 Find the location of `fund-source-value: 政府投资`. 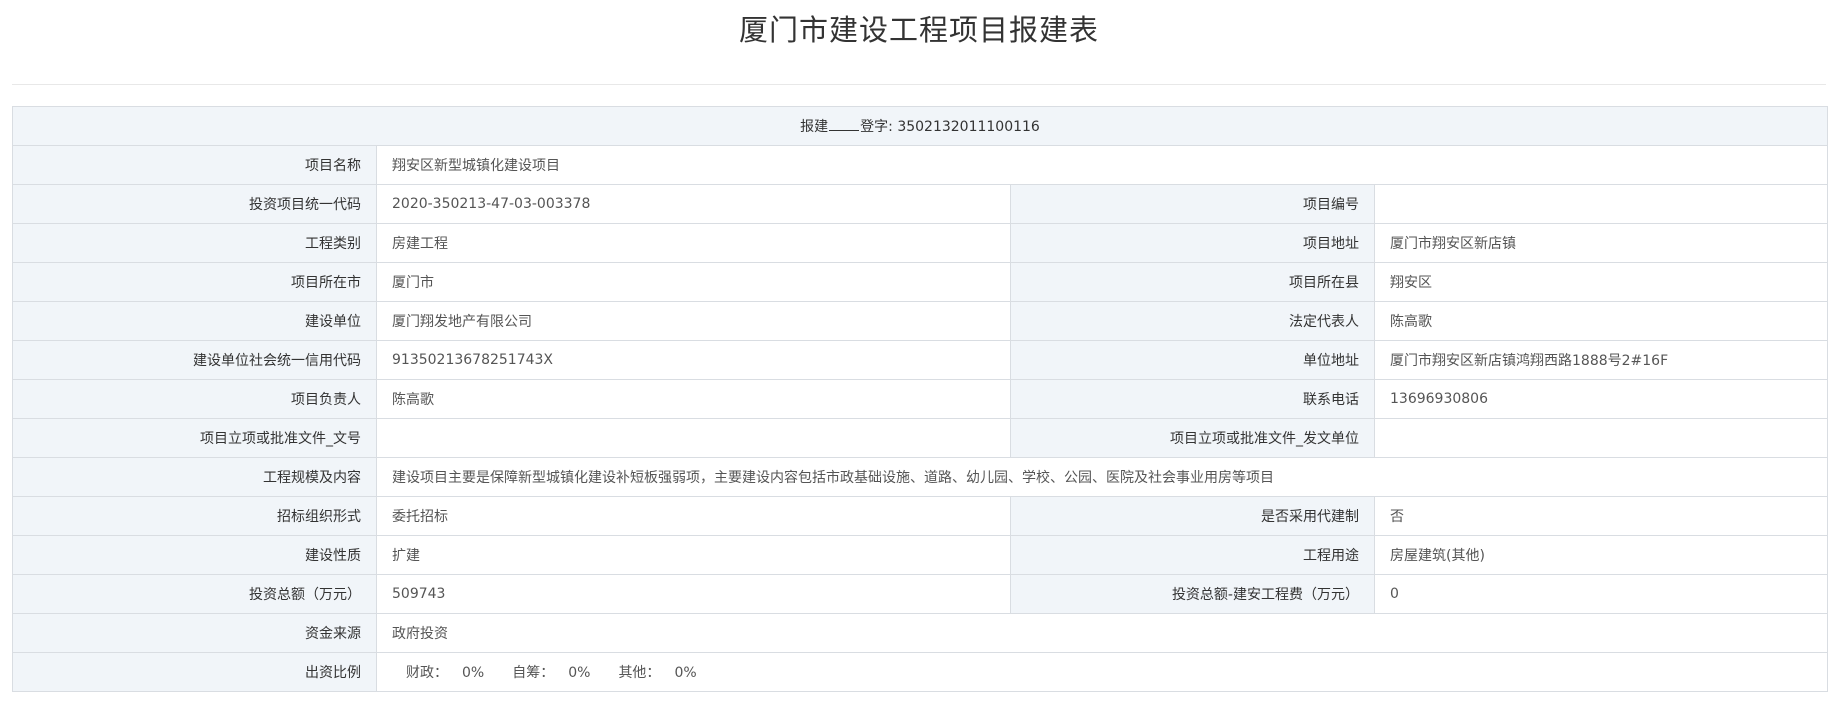

fund-source-value: 政府投资 is located at coordinates (1102, 633).